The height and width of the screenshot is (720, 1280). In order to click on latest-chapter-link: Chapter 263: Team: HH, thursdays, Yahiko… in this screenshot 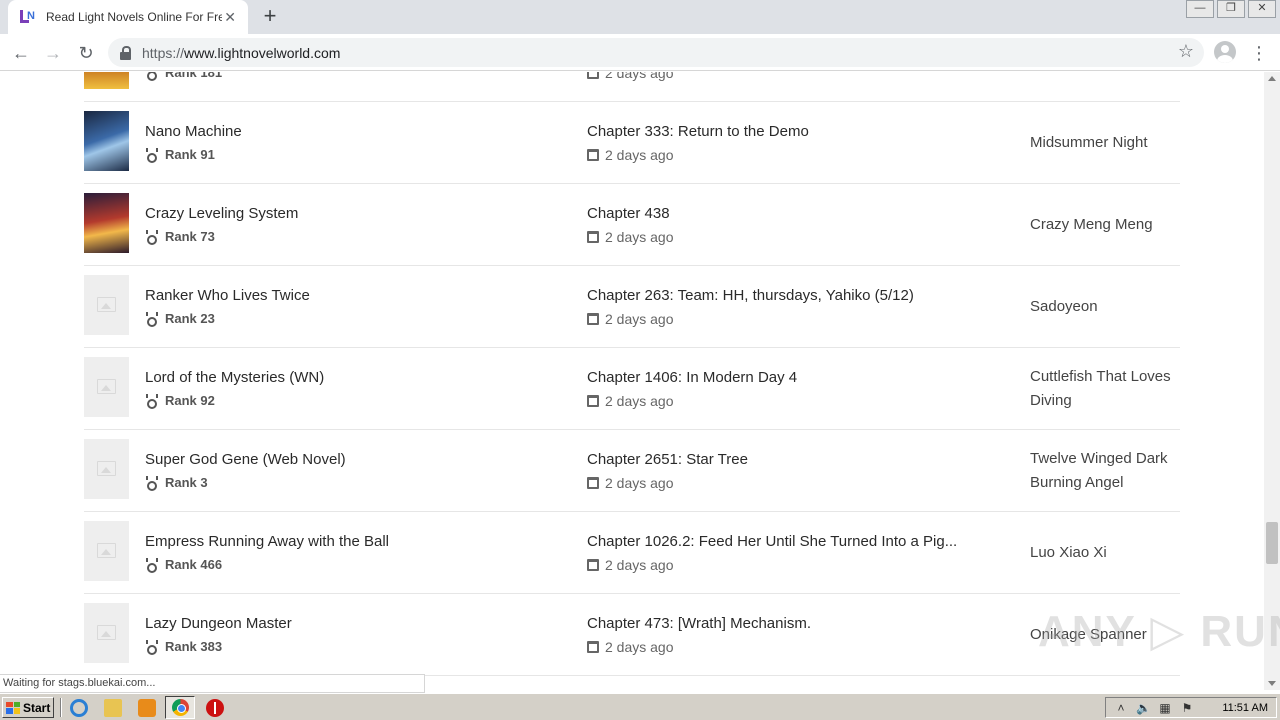, I will do `click(750, 295)`.